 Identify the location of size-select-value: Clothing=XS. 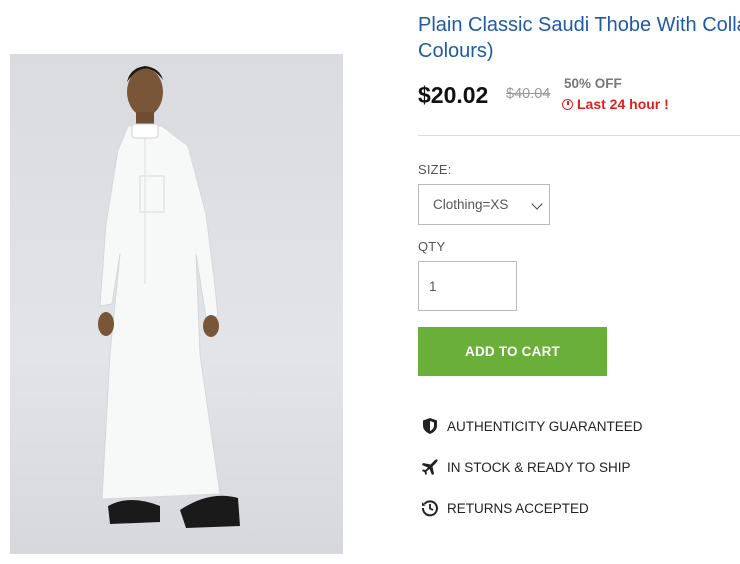
(471, 204).